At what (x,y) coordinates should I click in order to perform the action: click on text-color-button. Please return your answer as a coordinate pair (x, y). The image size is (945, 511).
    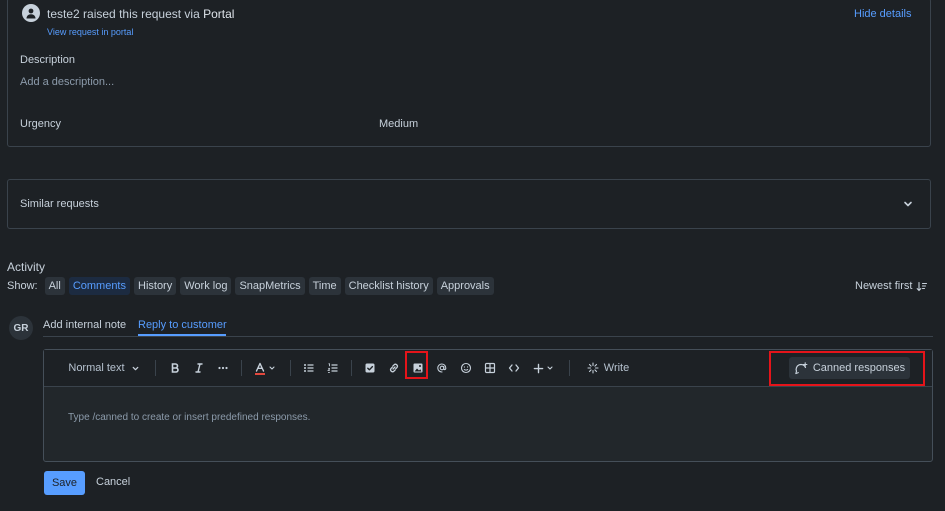
    Looking at the image, I should click on (265, 368).